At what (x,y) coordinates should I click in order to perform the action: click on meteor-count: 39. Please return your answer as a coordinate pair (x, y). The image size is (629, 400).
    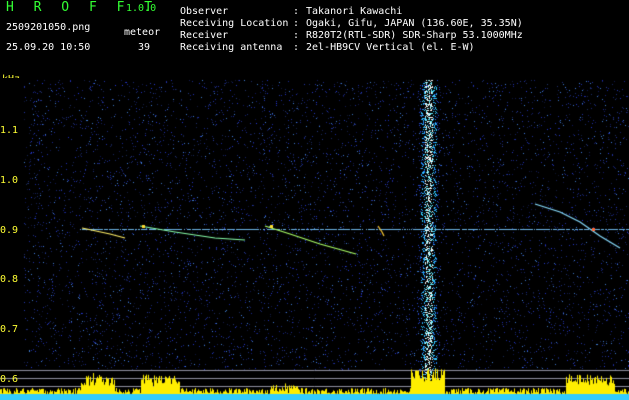
    Looking at the image, I should click on (144, 47).